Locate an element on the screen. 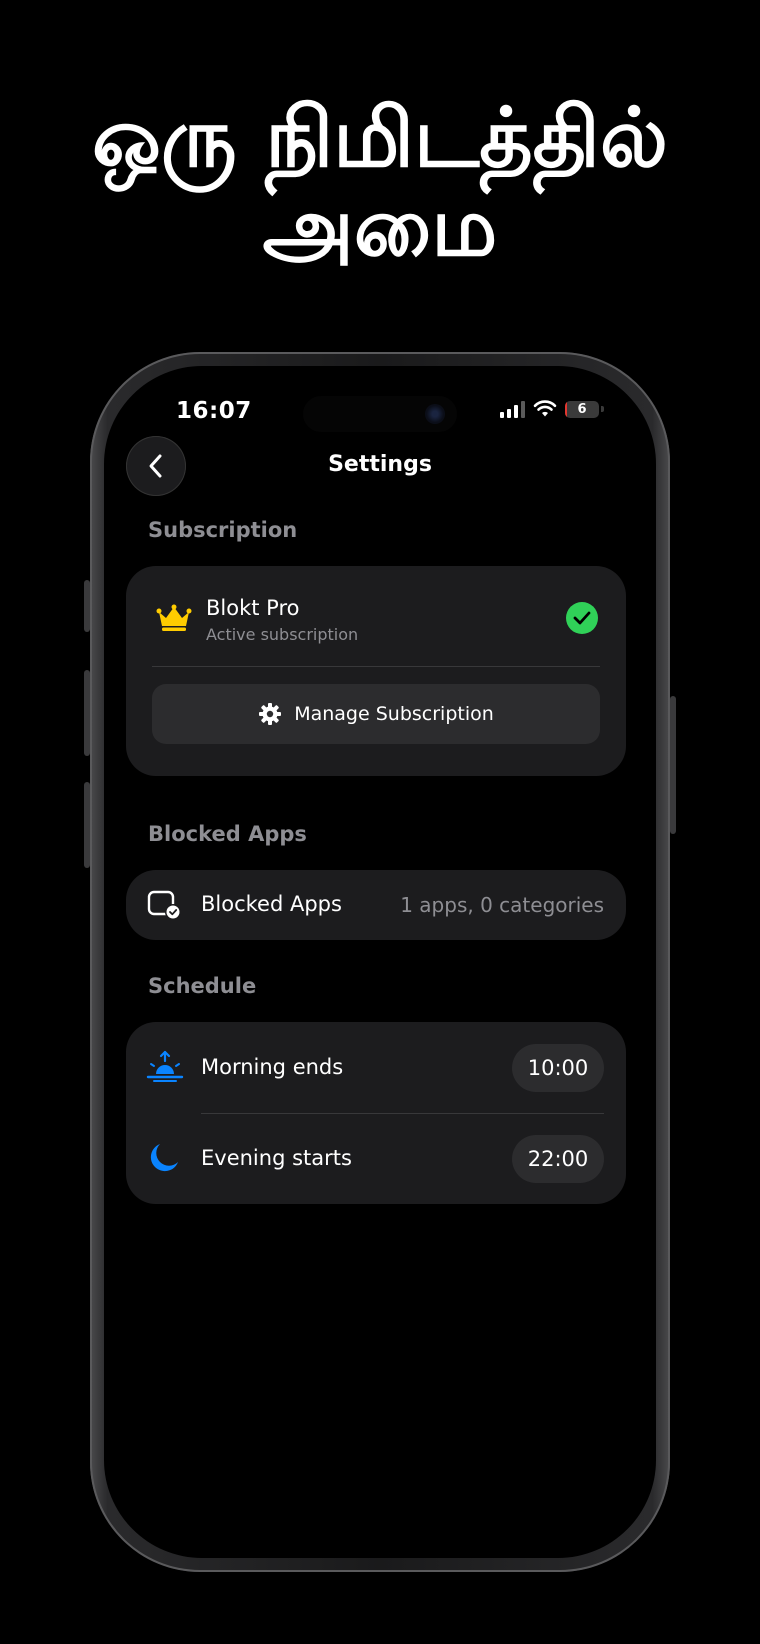 Image resolution: width=760 pixels, height=1644 pixels. battery-level: 6 is located at coordinates (582, 409).